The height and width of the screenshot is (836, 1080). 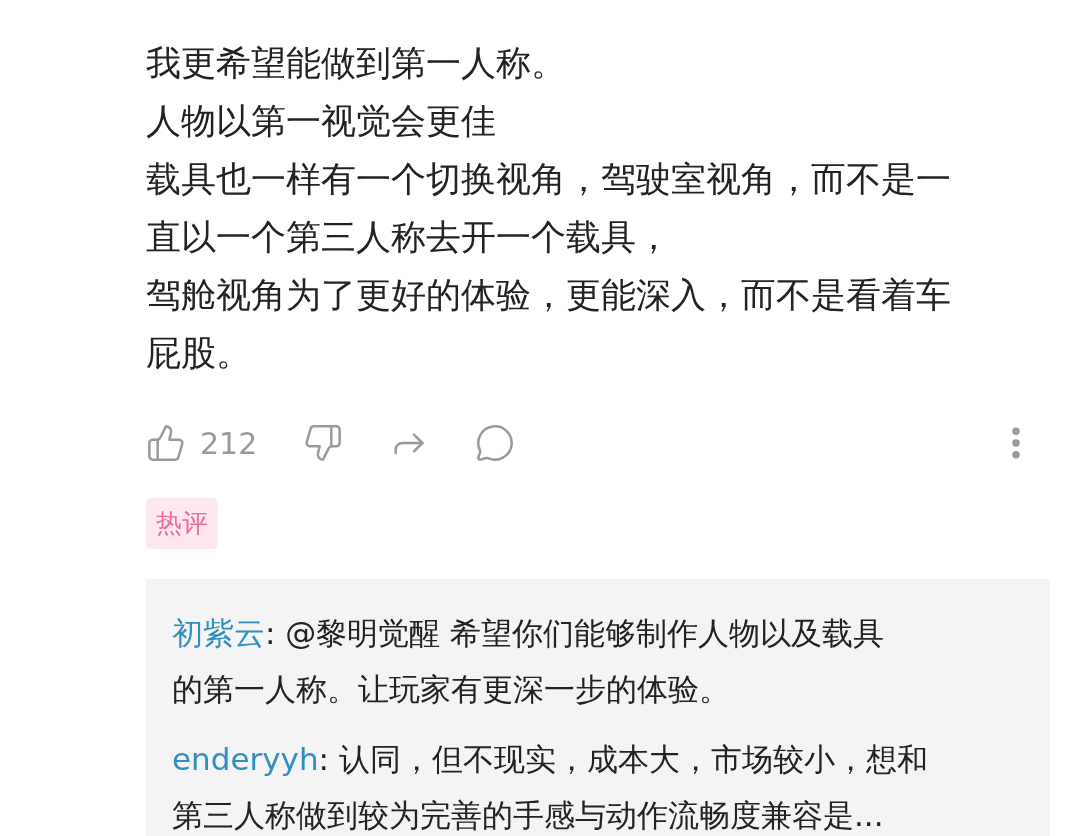 I want to click on reply-username: enderyyh, so click(x=245, y=759).